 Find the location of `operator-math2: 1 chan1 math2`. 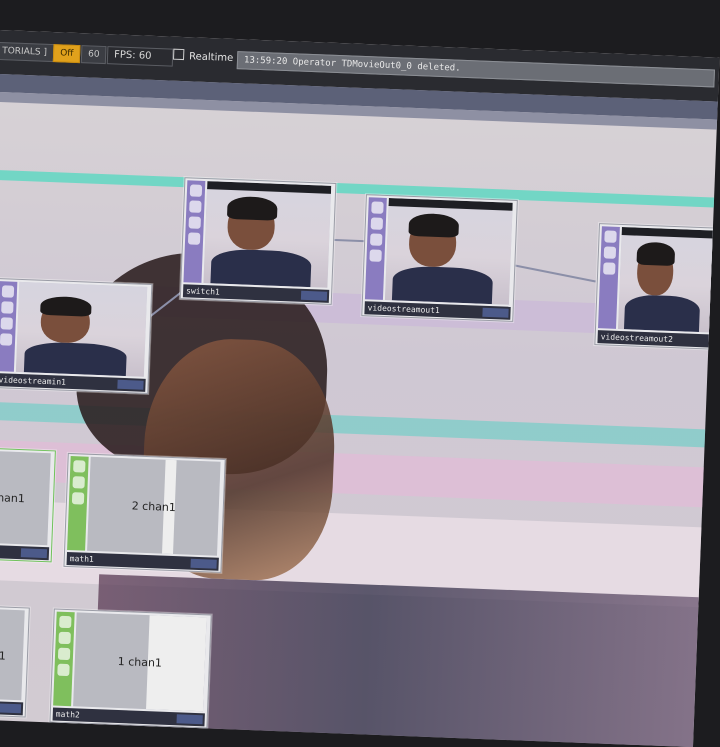

operator-math2: 1 chan1 math2 is located at coordinates (130, 668).